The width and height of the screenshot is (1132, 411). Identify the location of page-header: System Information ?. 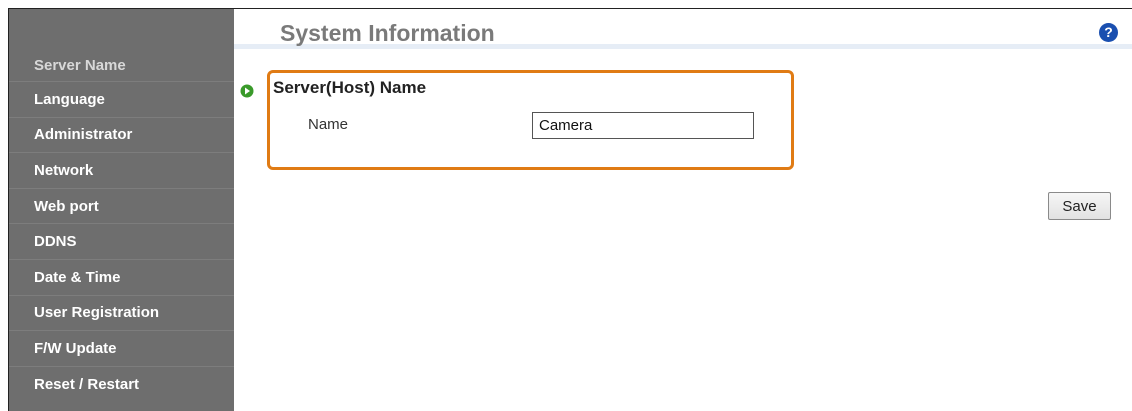
(683, 29).